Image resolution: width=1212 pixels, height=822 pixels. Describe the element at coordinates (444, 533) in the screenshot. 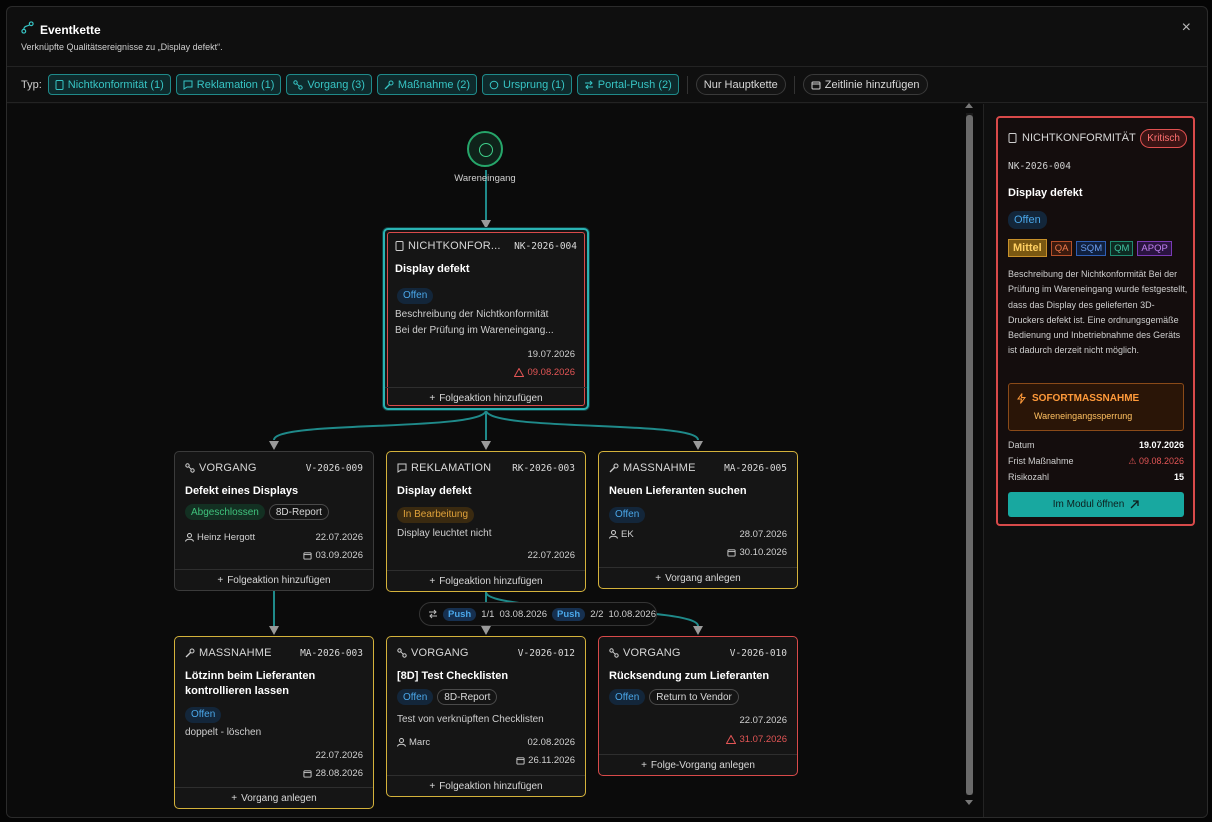

I see `node-desc-line: Display leuchtet nicht` at that location.